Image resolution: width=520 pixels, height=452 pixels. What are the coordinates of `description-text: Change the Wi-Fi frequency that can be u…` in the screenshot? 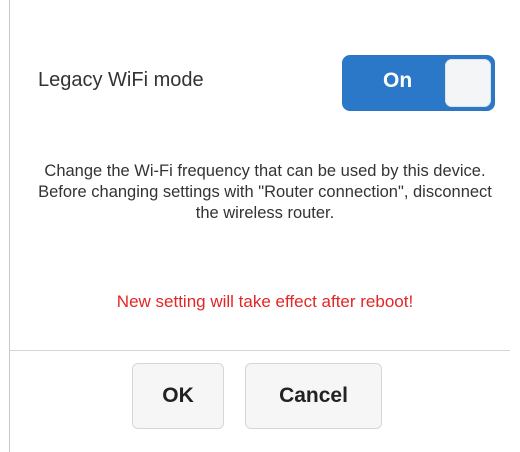 It's located at (265, 192).